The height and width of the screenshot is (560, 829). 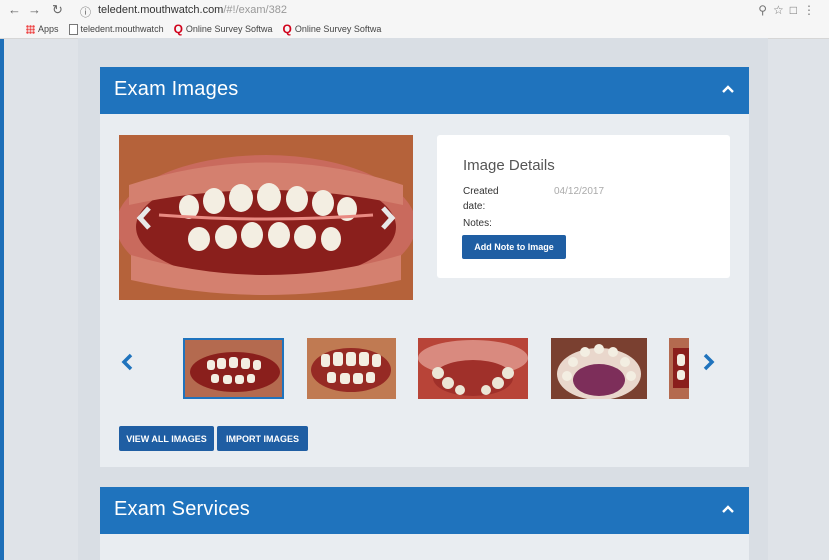 What do you see at coordinates (481, 191) in the screenshot?
I see `created-label: Created` at bounding box center [481, 191].